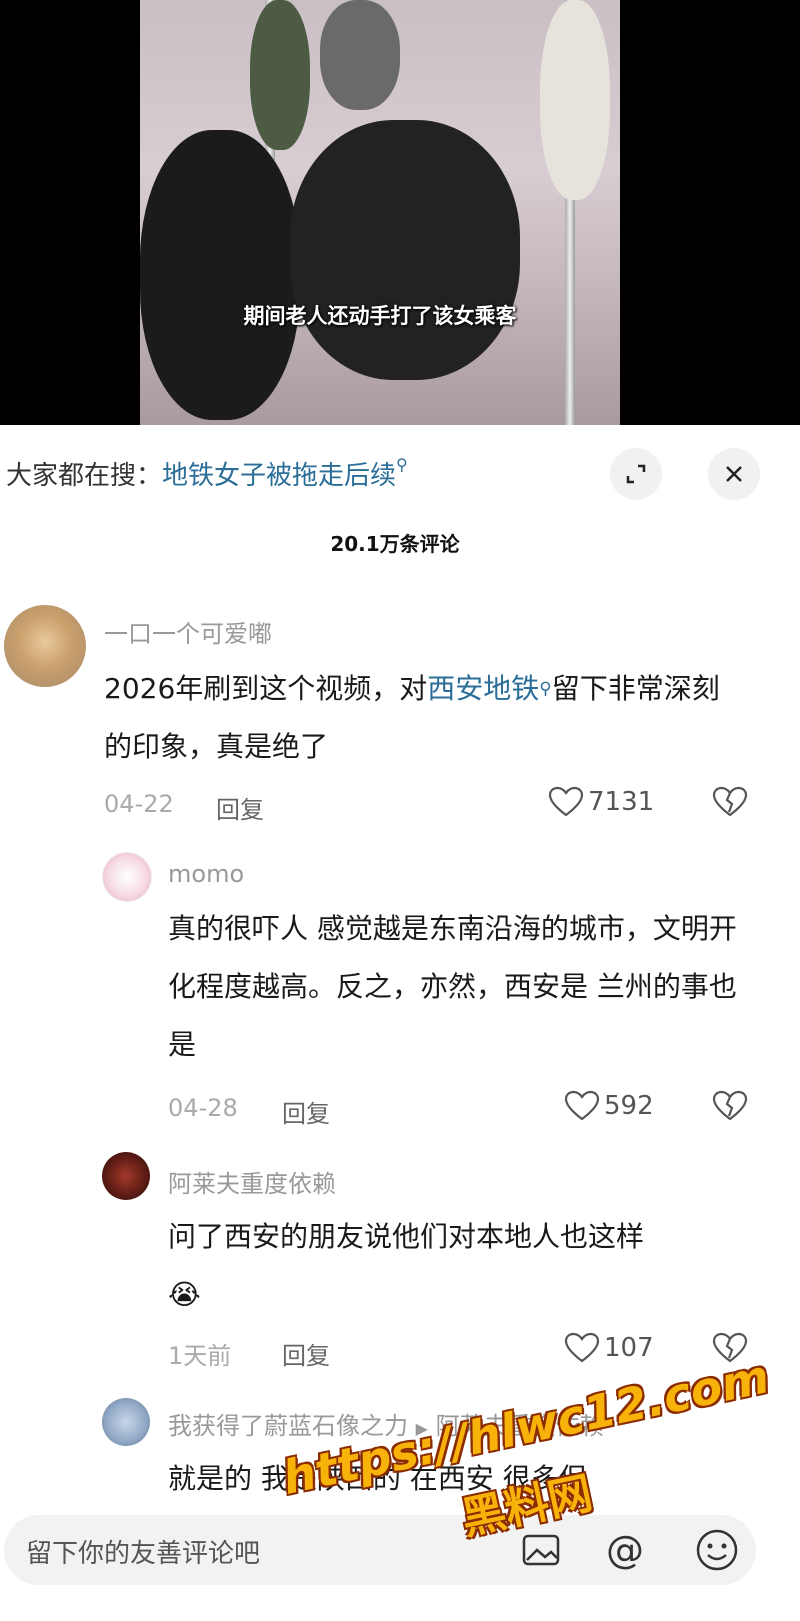 The width and height of the screenshot is (800, 1621). Describe the element at coordinates (483, 688) in the screenshot. I see `comment-search-link: 西安地铁` at that location.